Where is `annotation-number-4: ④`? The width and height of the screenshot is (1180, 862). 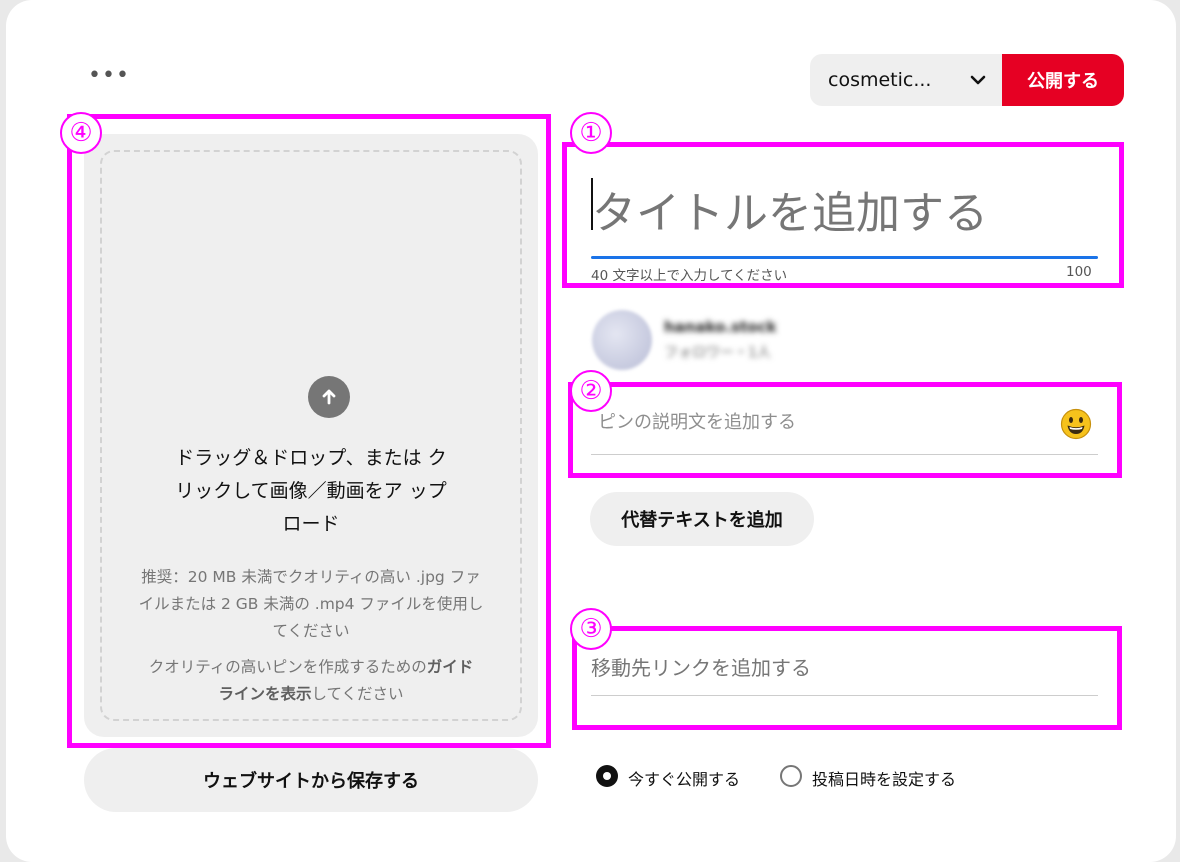 annotation-number-4: ④ is located at coordinates (81, 133).